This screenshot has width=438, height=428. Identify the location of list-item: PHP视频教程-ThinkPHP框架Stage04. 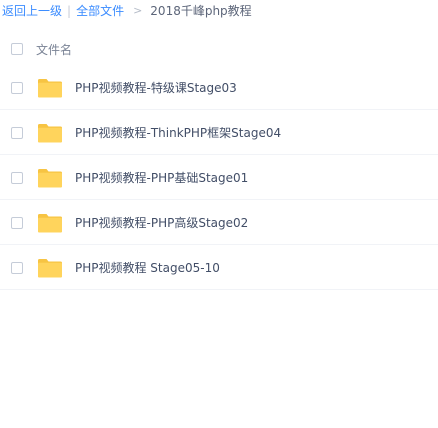
(219, 133).